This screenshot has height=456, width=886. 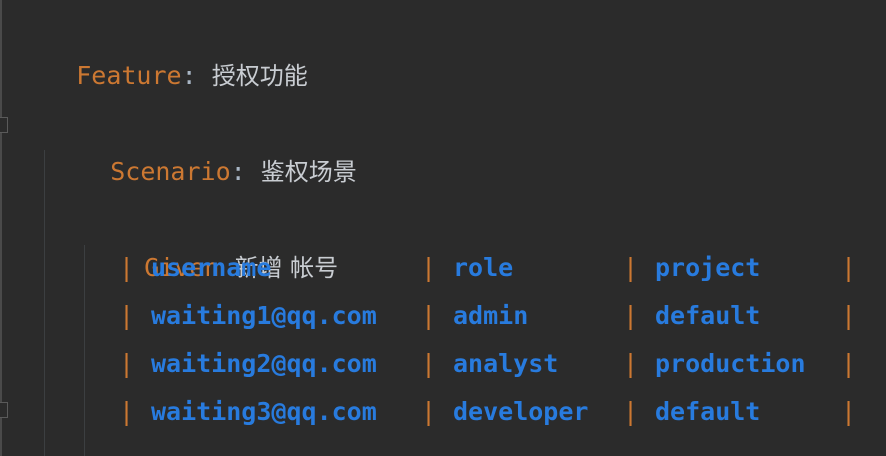 I want to click on table-cell-role: analyst, so click(x=506, y=363).